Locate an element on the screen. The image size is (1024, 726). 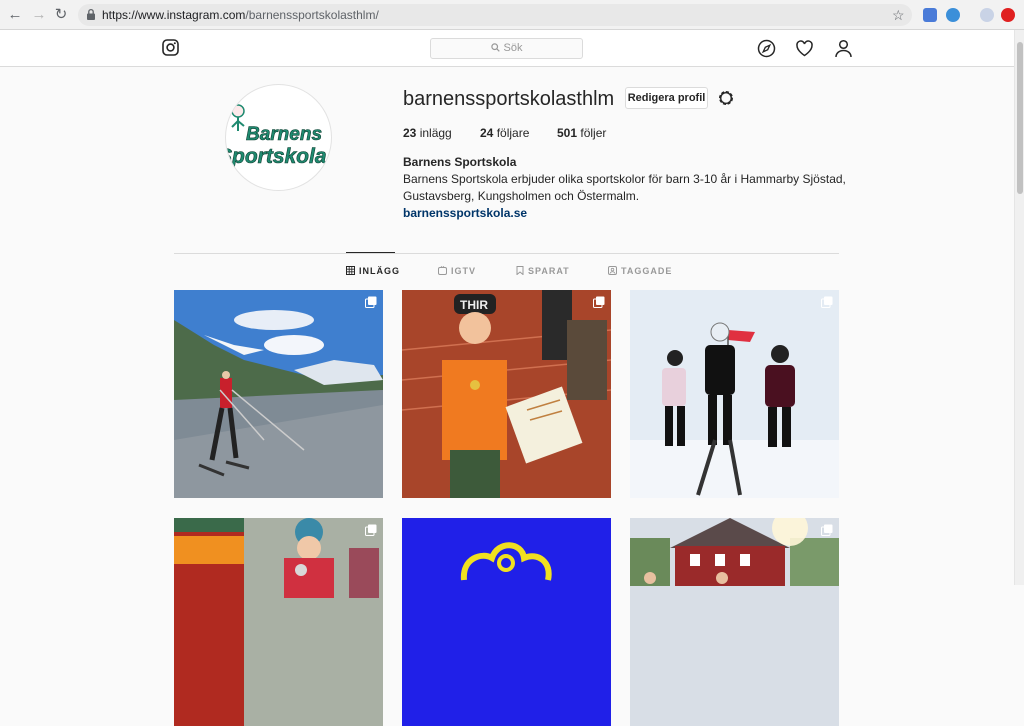
ig-header: Sök is located at coordinates (507, 48).